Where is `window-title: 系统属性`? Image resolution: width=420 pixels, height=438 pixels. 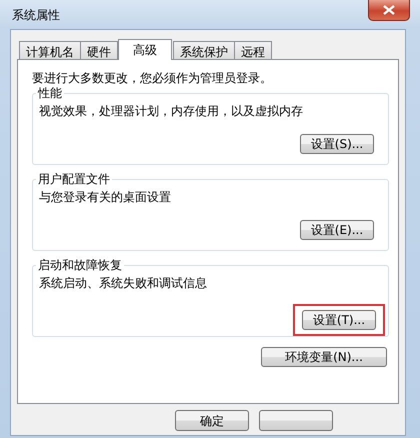
window-title: 系统属性 is located at coordinates (36, 15).